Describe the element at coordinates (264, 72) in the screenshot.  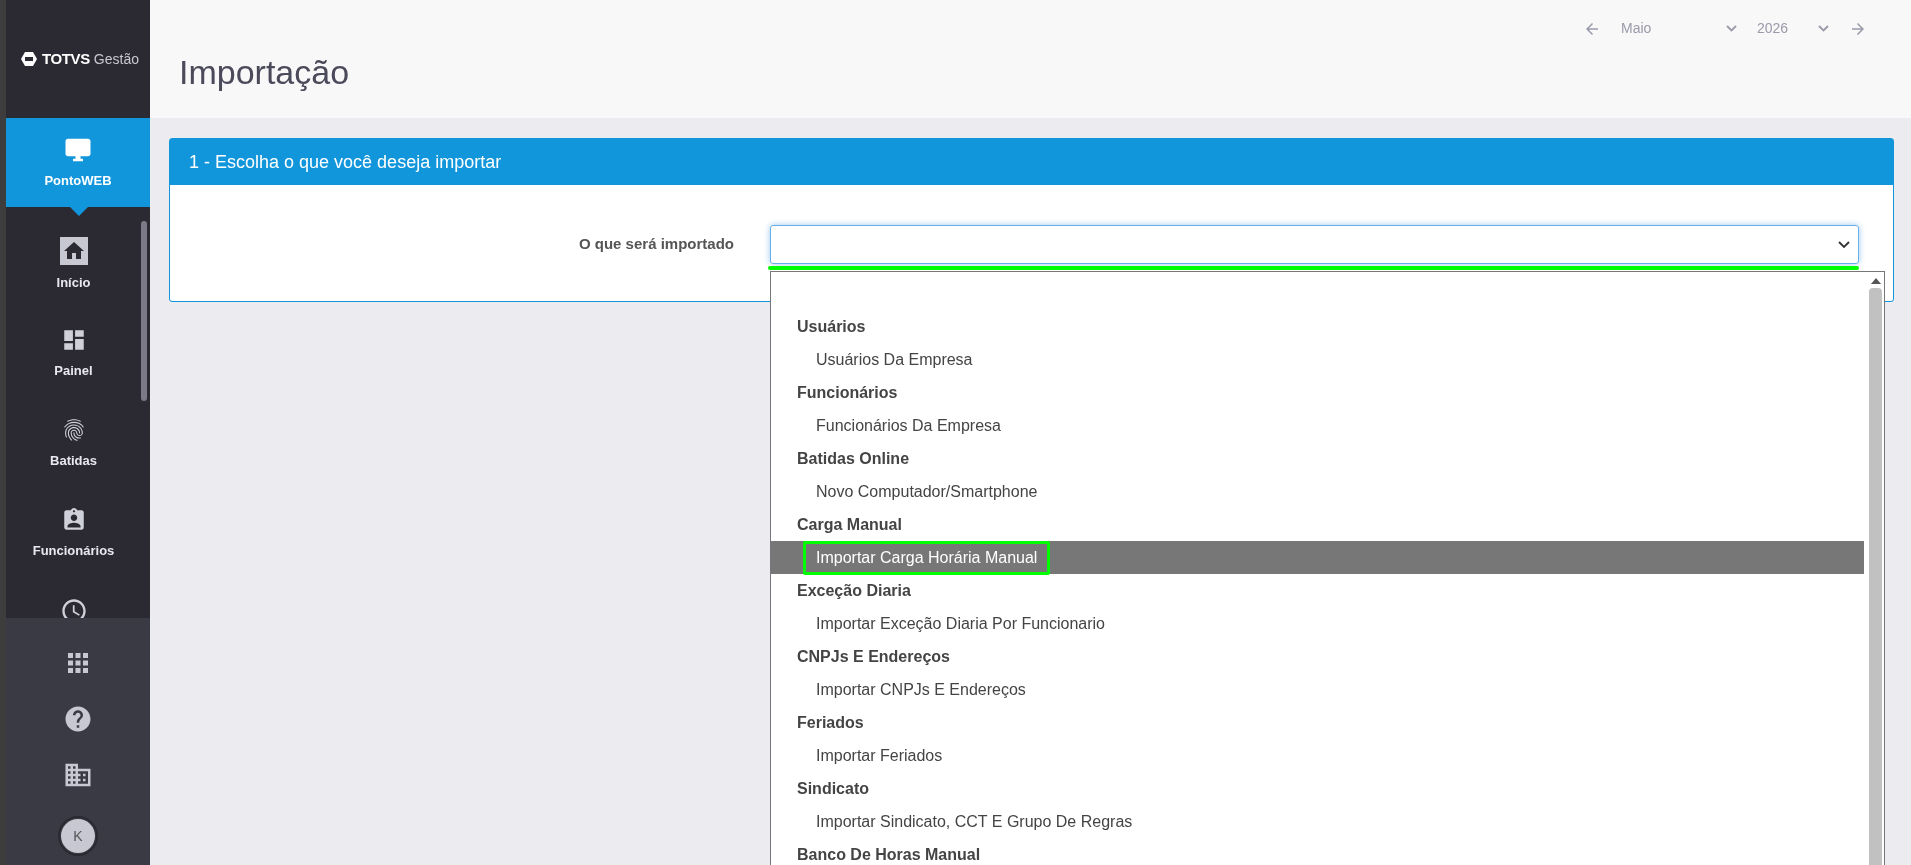
I see `page-title: Importação` at that location.